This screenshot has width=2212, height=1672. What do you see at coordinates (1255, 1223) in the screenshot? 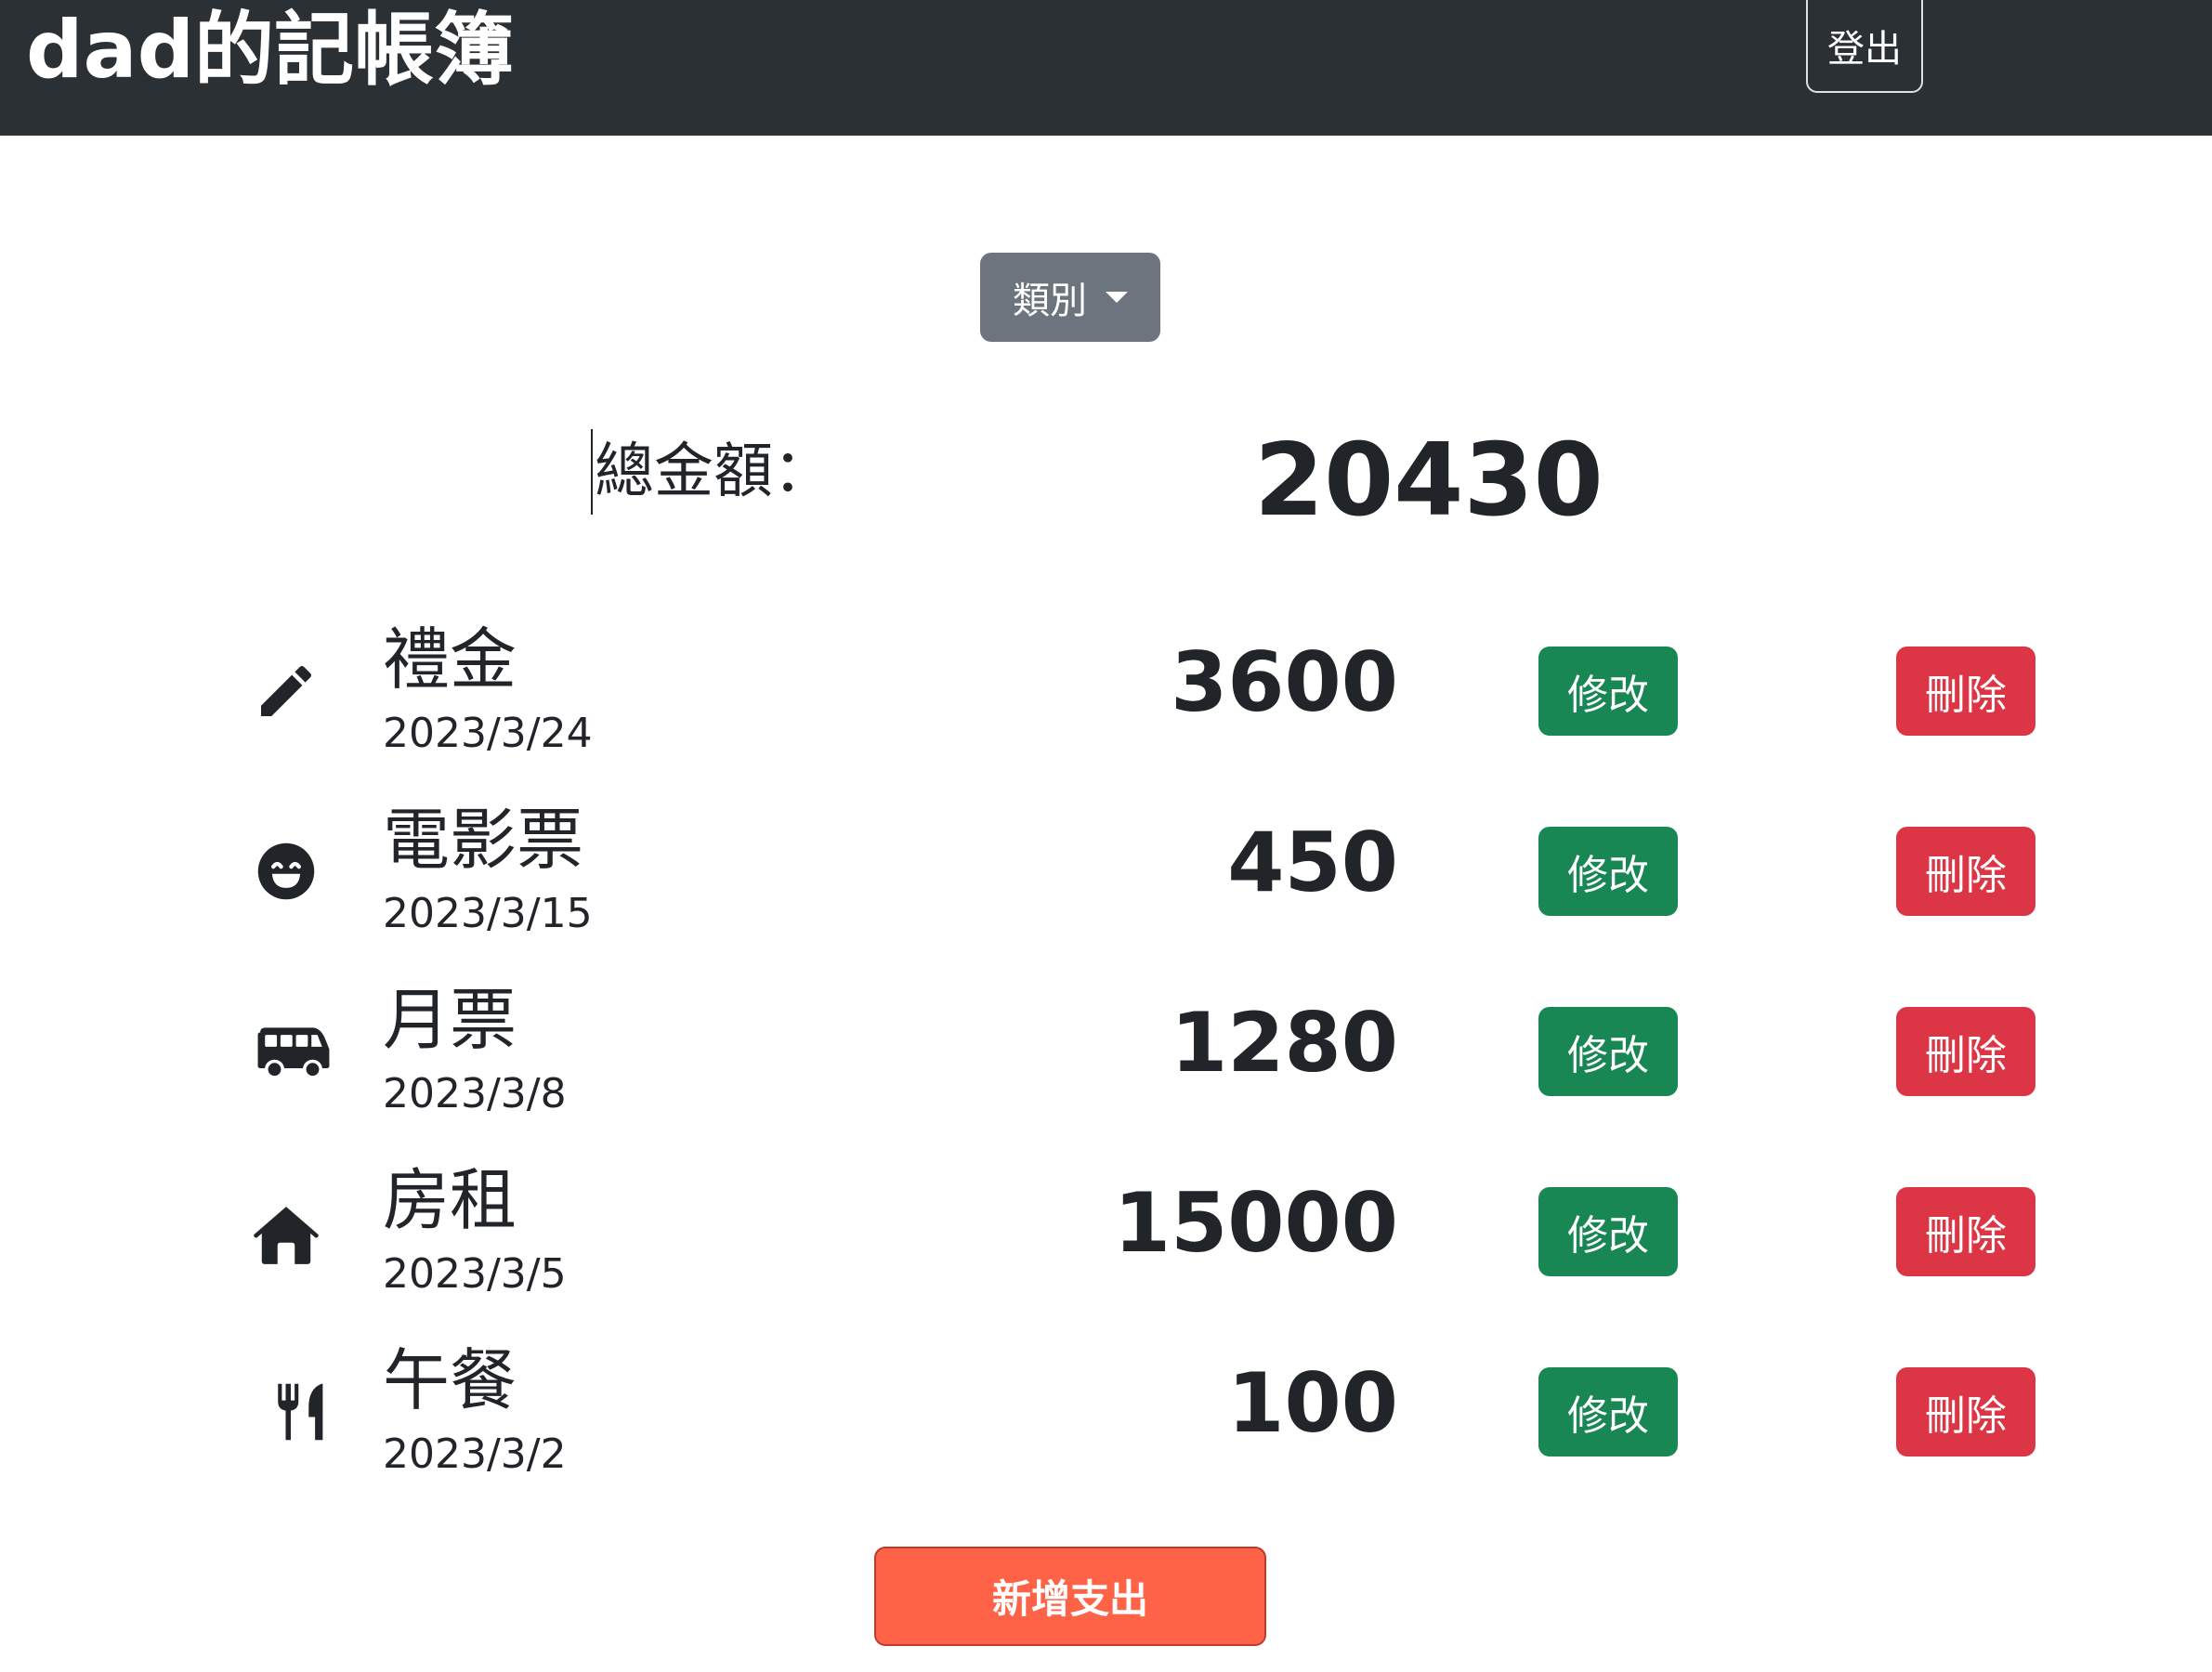
I see `record-amount: 15000` at bounding box center [1255, 1223].